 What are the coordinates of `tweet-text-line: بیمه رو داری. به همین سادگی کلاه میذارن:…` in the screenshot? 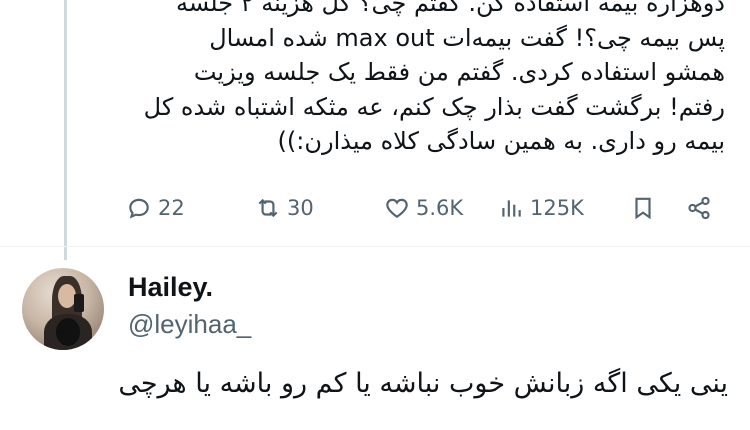 It's located at (501, 141).